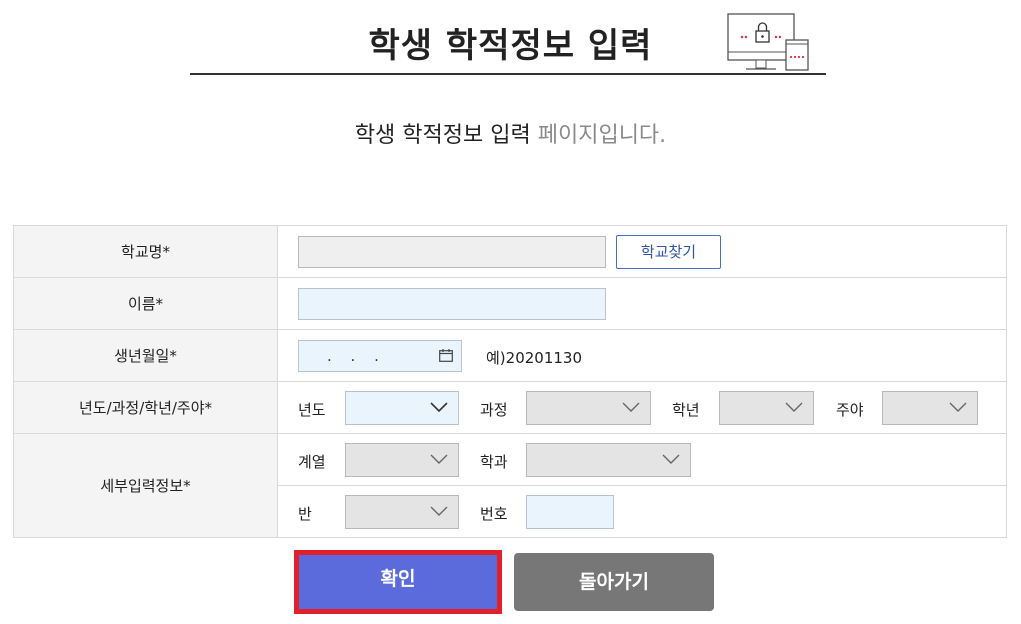  I want to click on name-row: 이름*, so click(510, 303).